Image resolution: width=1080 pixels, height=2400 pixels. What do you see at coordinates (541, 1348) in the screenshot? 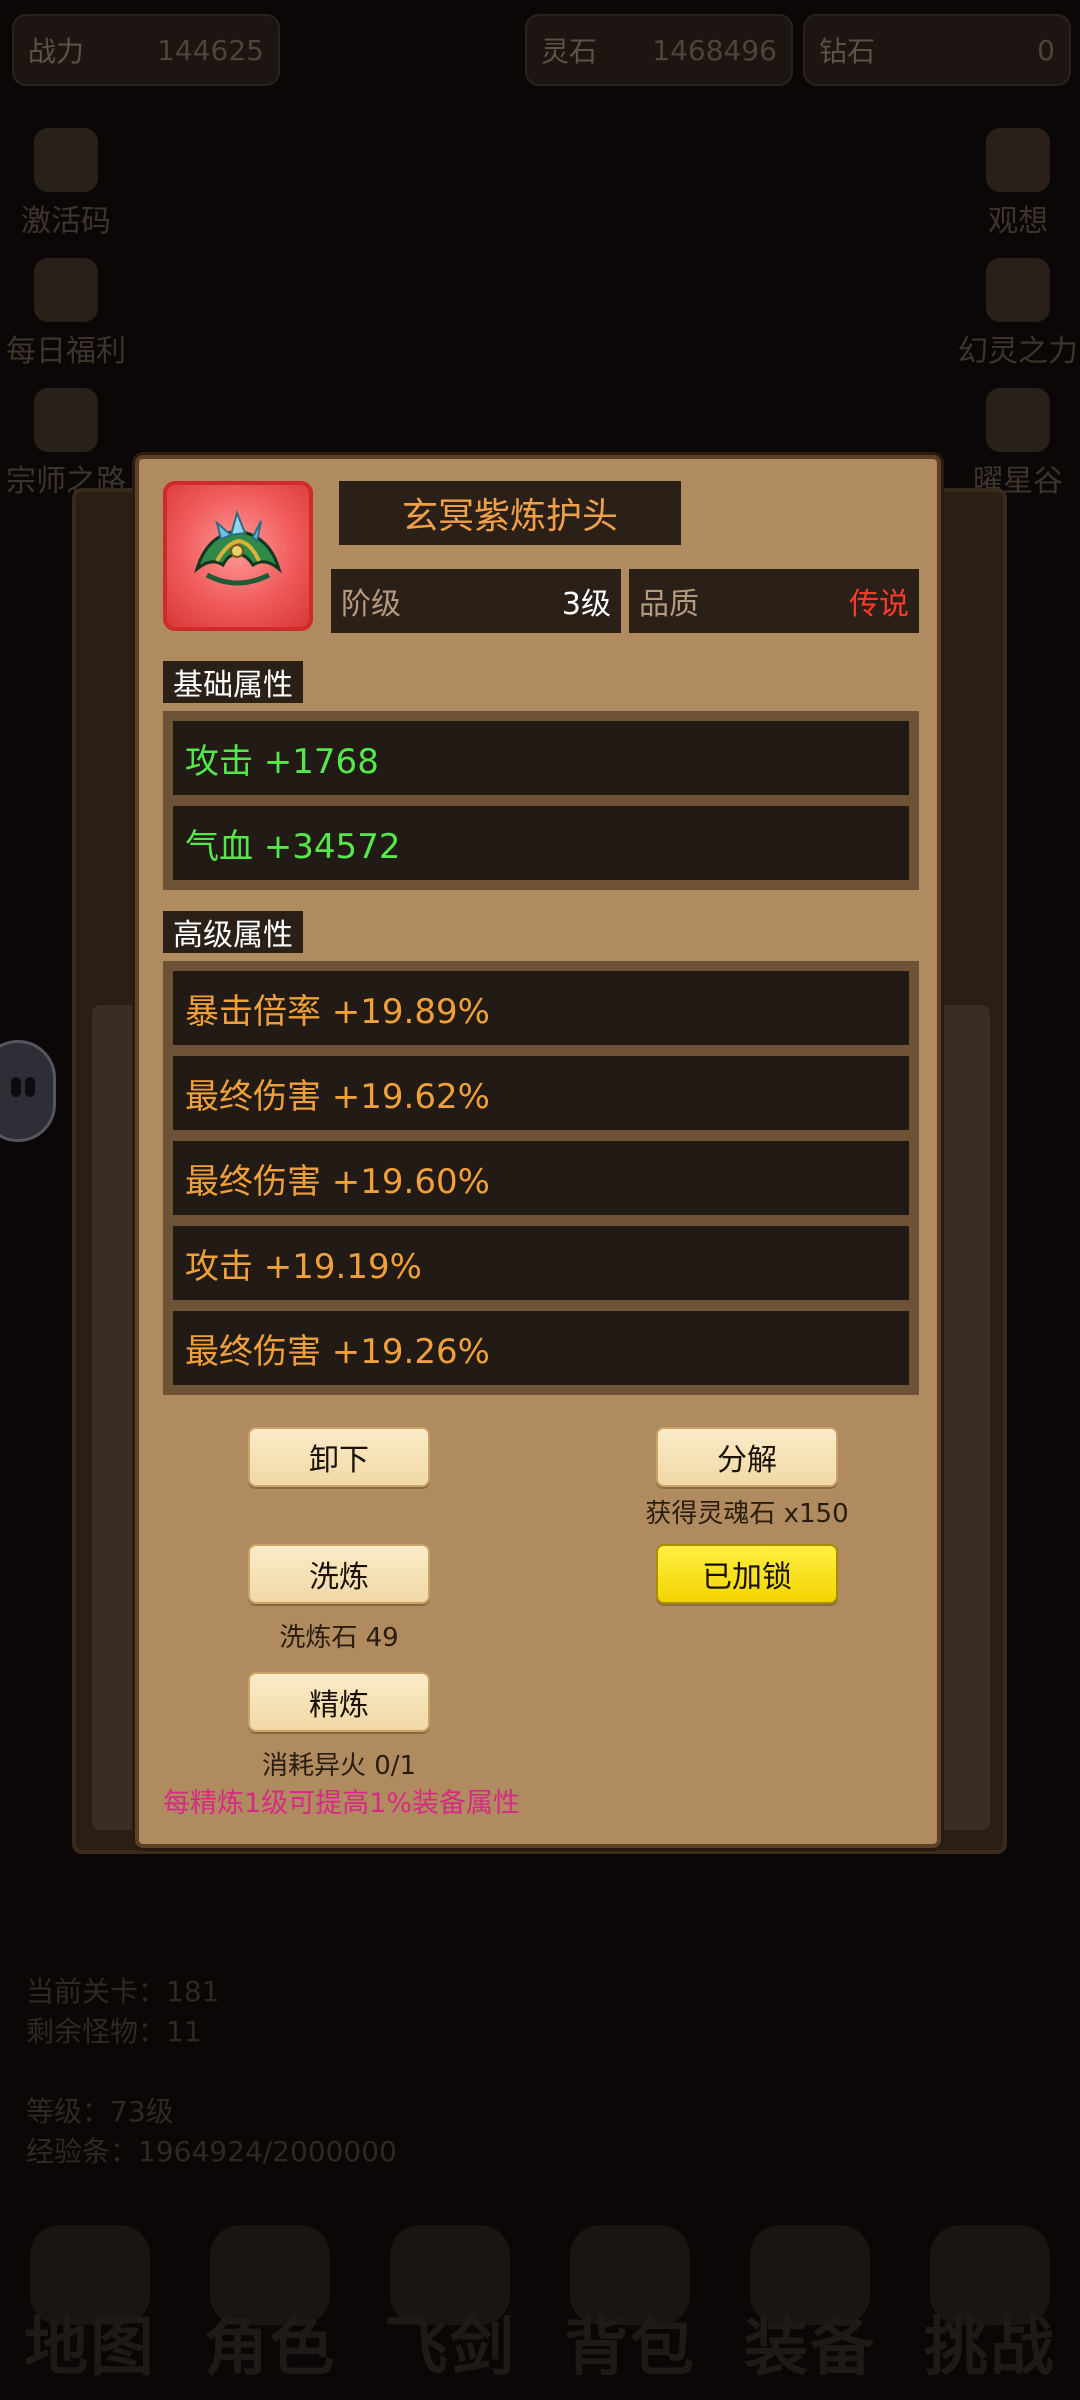
I see `advanced-attr-row: 最终伤害 +19.26%` at bounding box center [541, 1348].